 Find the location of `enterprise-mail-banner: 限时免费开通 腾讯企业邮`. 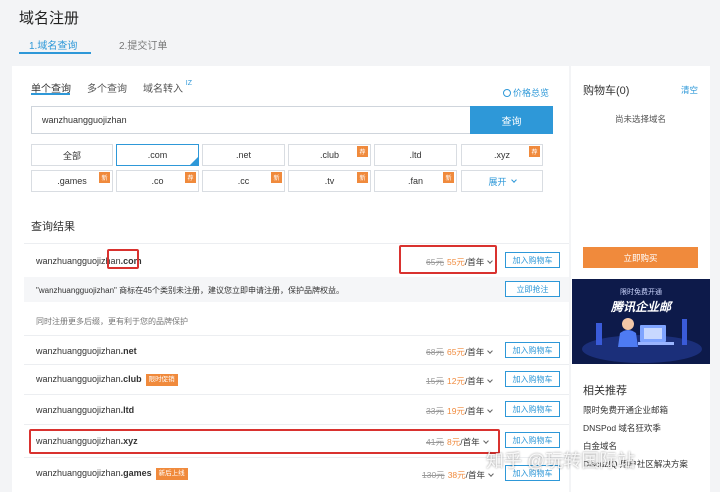

enterprise-mail-banner: 限时免费开通 腾讯企业邮 is located at coordinates (641, 321).